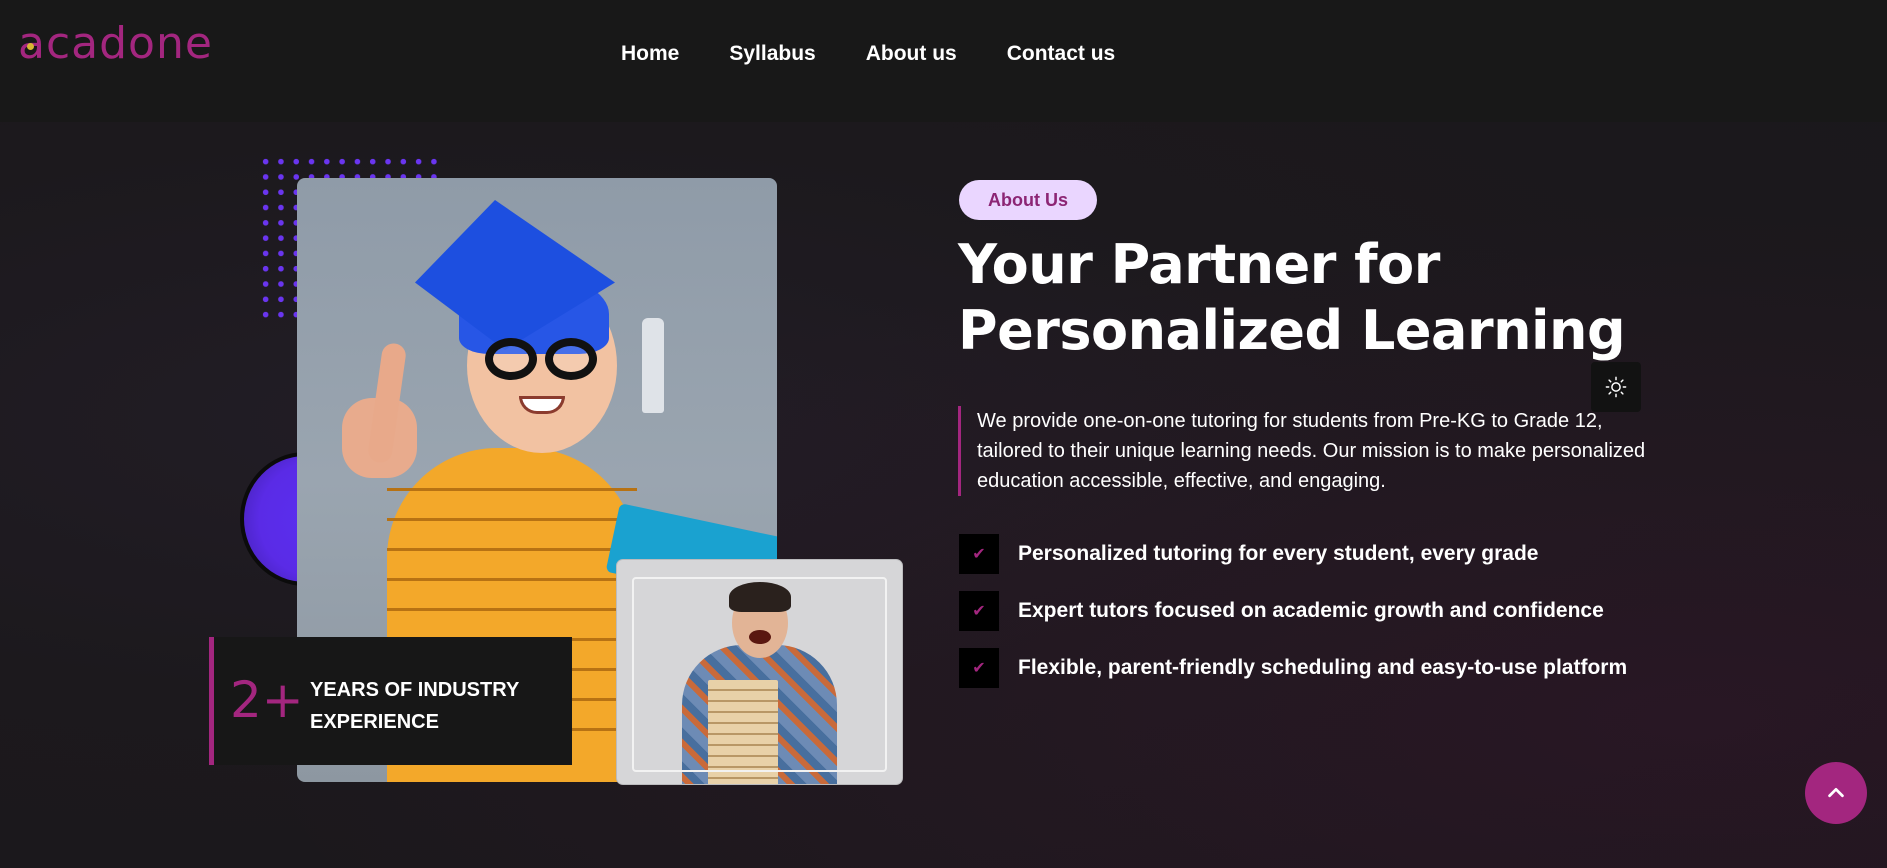 Image resolution: width=1887 pixels, height=868 pixels. I want to click on nav-contact: Contact us, so click(1061, 54).